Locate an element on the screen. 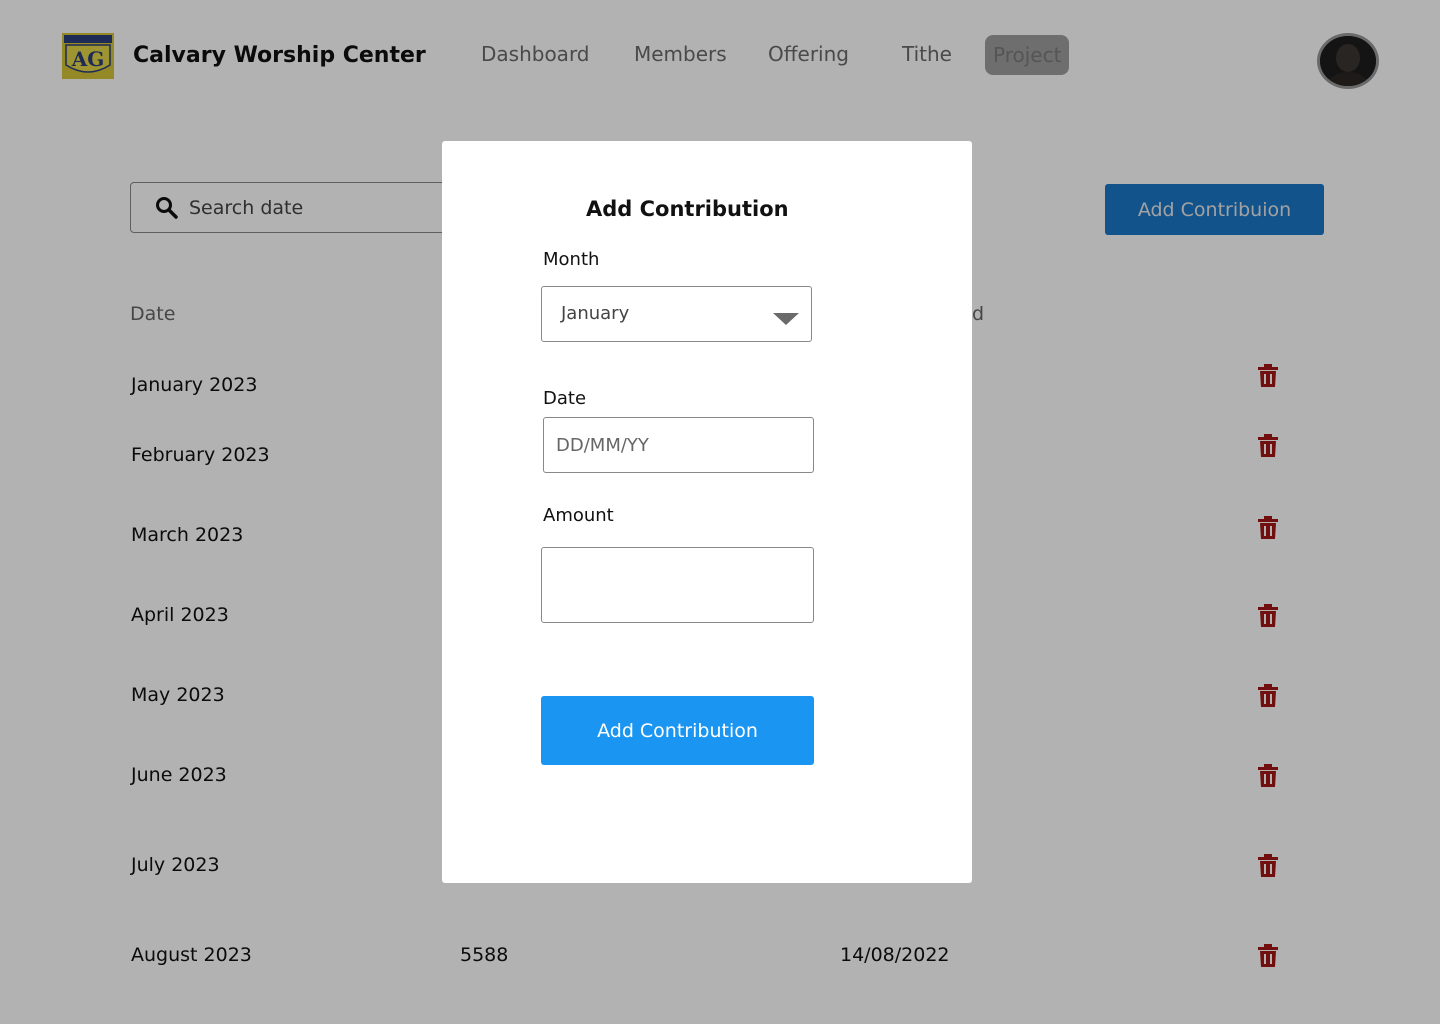 The width and height of the screenshot is (1440, 1024). amount-label: Amount is located at coordinates (578, 515).